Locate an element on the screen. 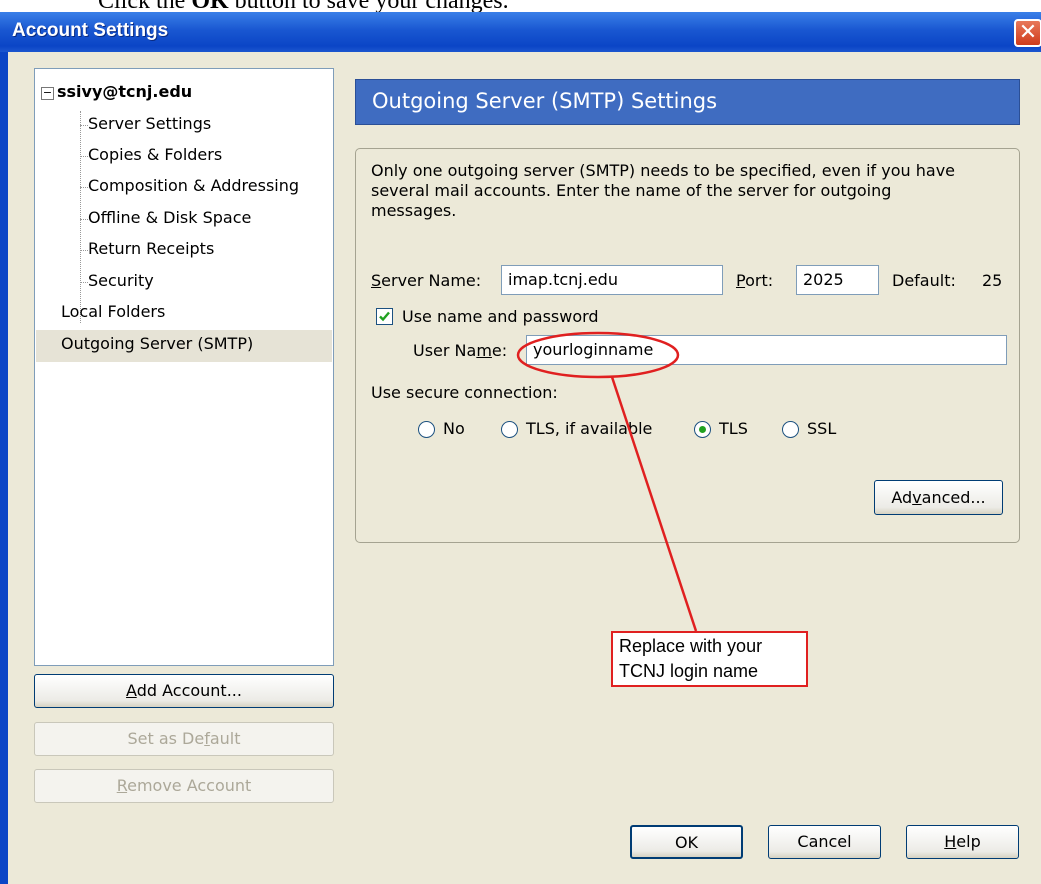  callout-line-1: Replace with your is located at coordinates (691, 646).